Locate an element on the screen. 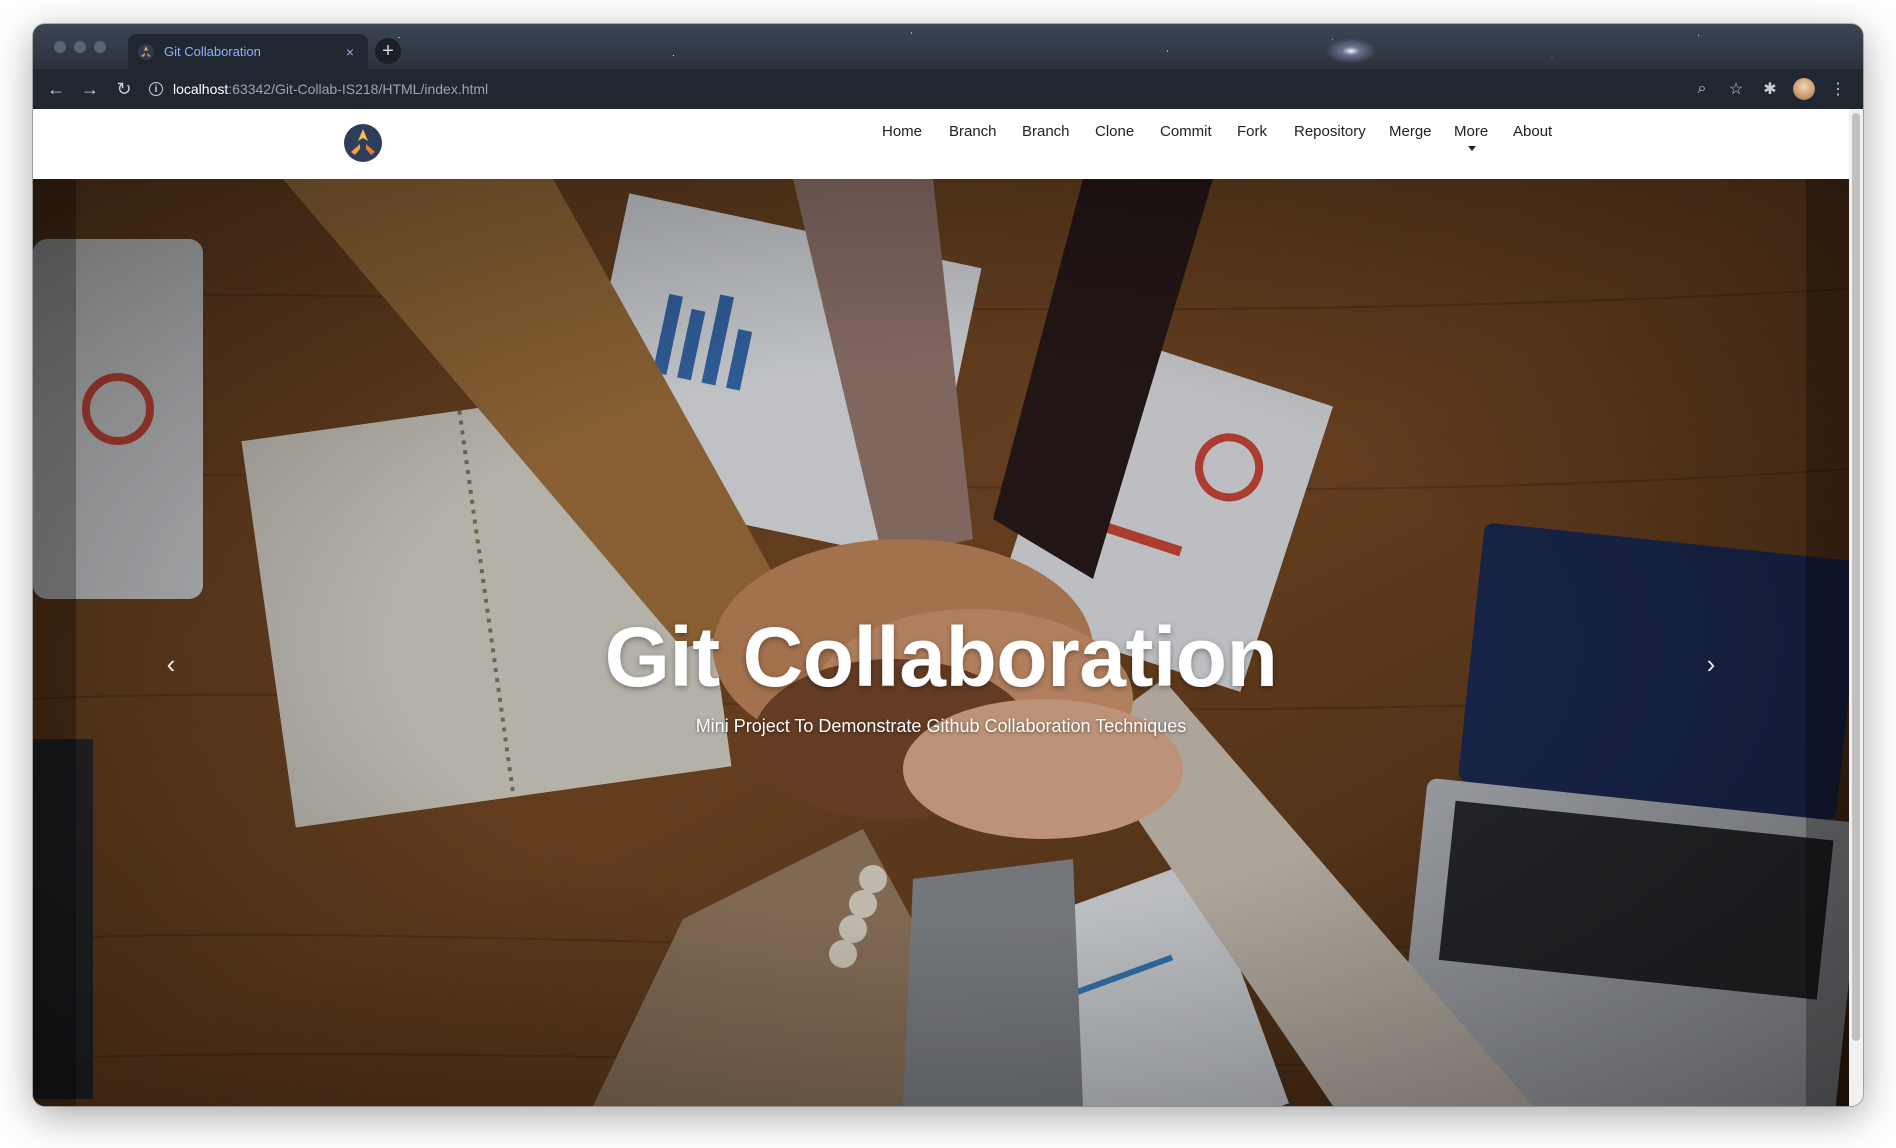 This screenshot has height=1148, width=1896. nav-merge: Merge is located at coordinates (1410, 131).